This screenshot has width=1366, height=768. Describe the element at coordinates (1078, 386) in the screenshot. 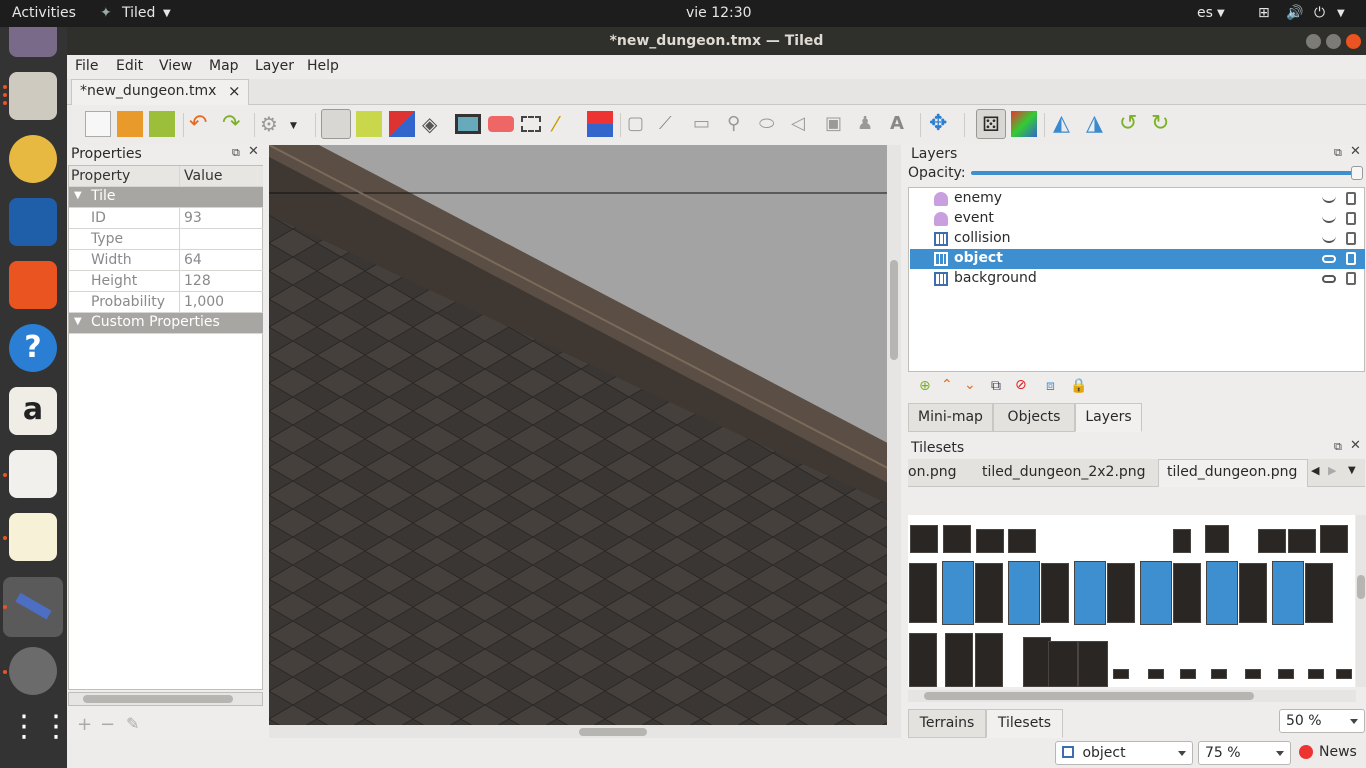

I see `lock-others-icon: 🔒` at that location.